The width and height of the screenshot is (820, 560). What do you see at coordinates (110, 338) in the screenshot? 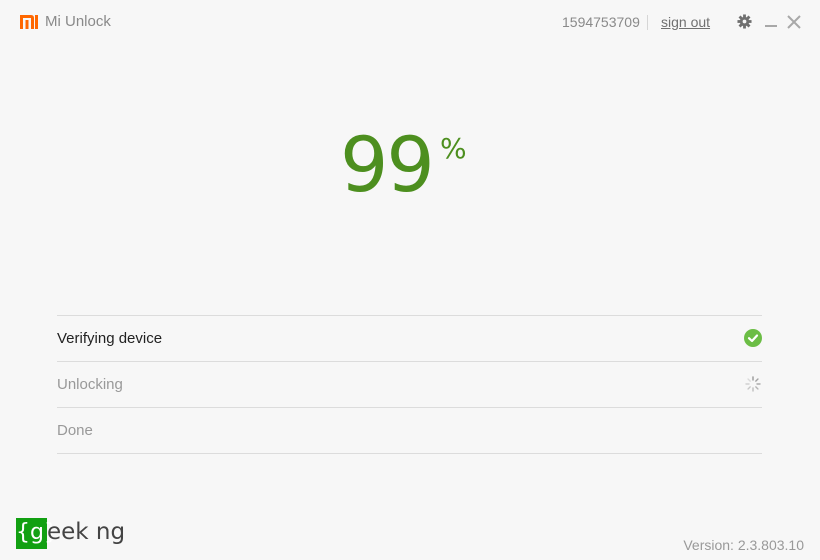
I see `step-label: Verifying device` at bounding box center [110, 338].